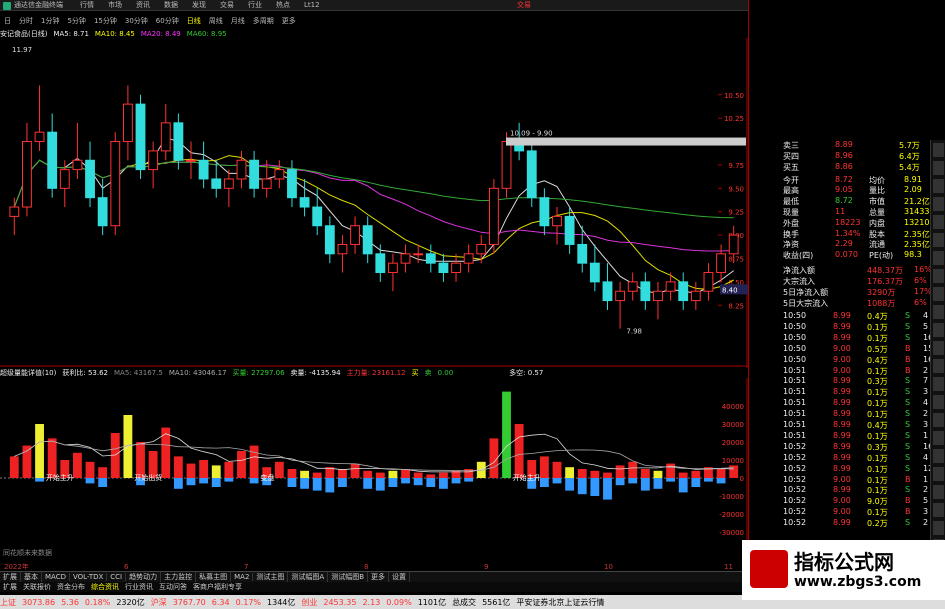 This screenshot has width=945, height=609. What do you see at coordinates (10, 587) in the screenshot?
I see `info-tab-0: 扩展` at bounding box center [10, 587].